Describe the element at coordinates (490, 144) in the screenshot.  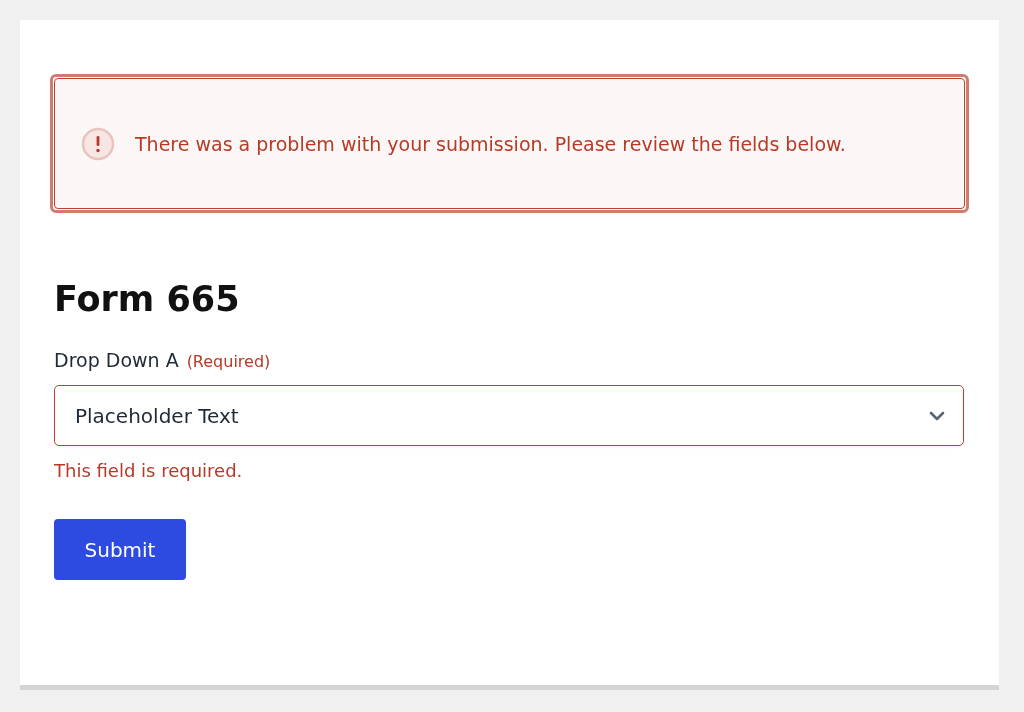
I see `alert-message: There was a problem with your submission. Please review the fields below.` at that location.